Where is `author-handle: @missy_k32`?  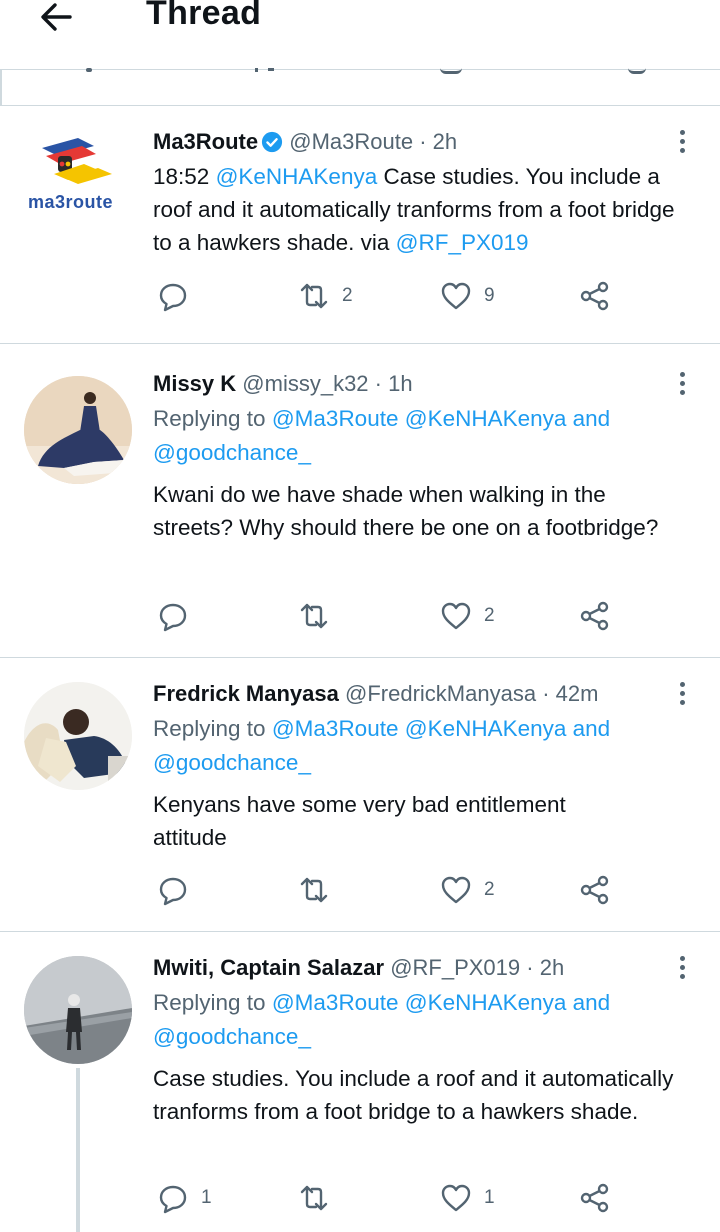 author-handle: @missy_k32 is located at coordinates (305, 383).